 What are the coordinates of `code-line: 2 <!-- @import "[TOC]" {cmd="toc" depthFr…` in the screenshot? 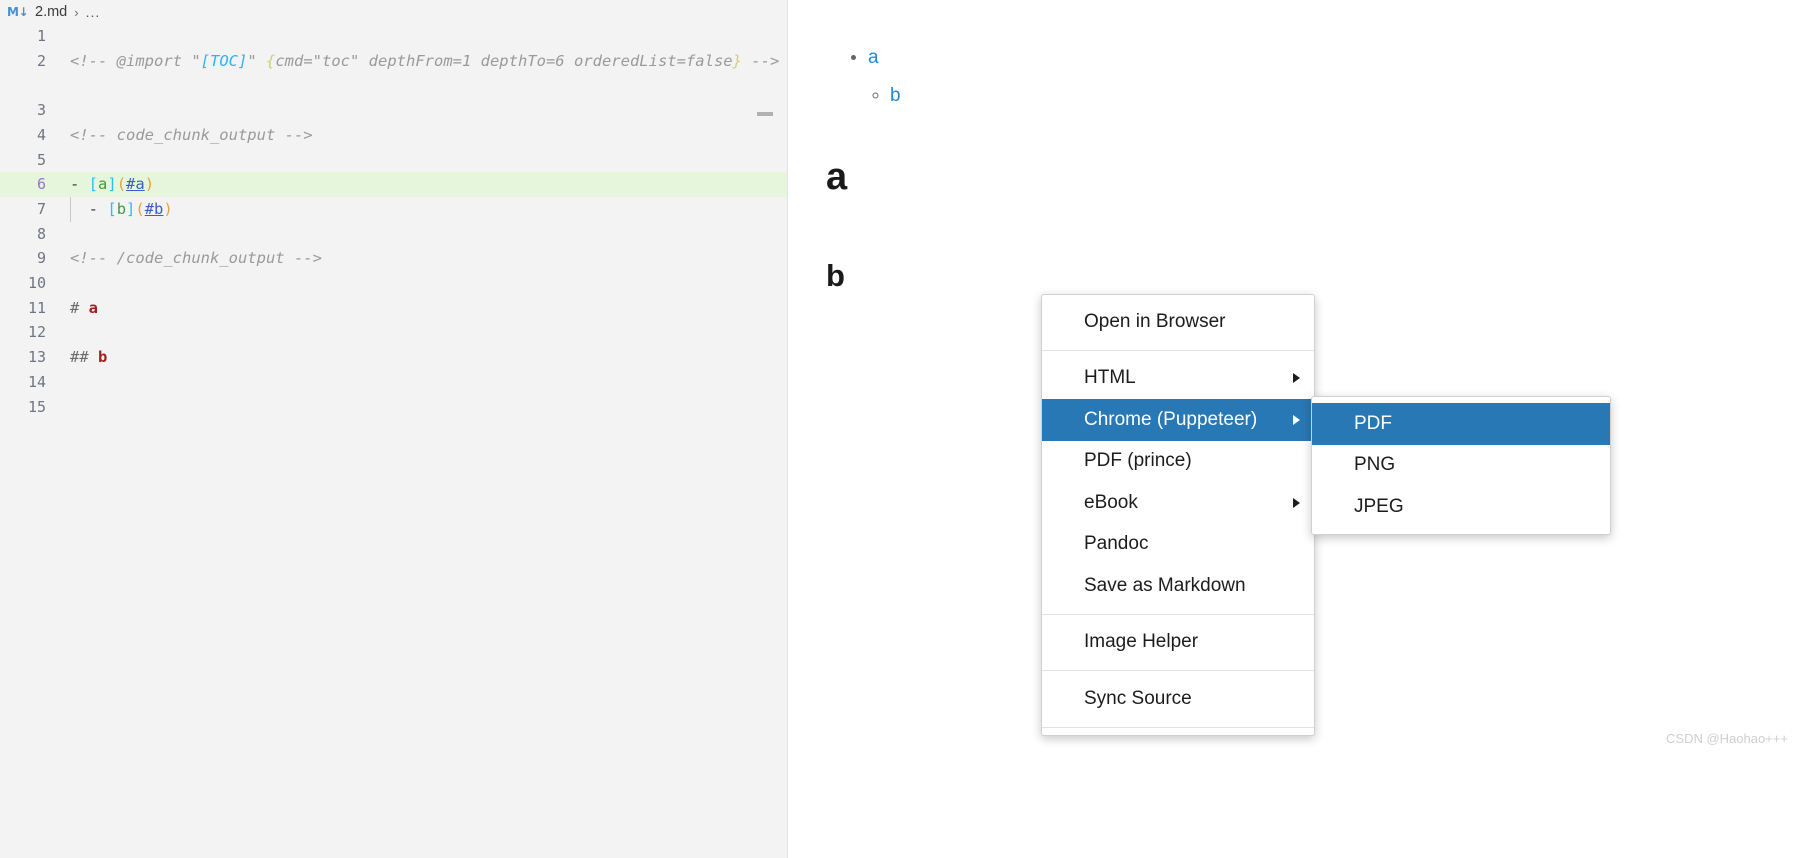 It's located at (393, 73).